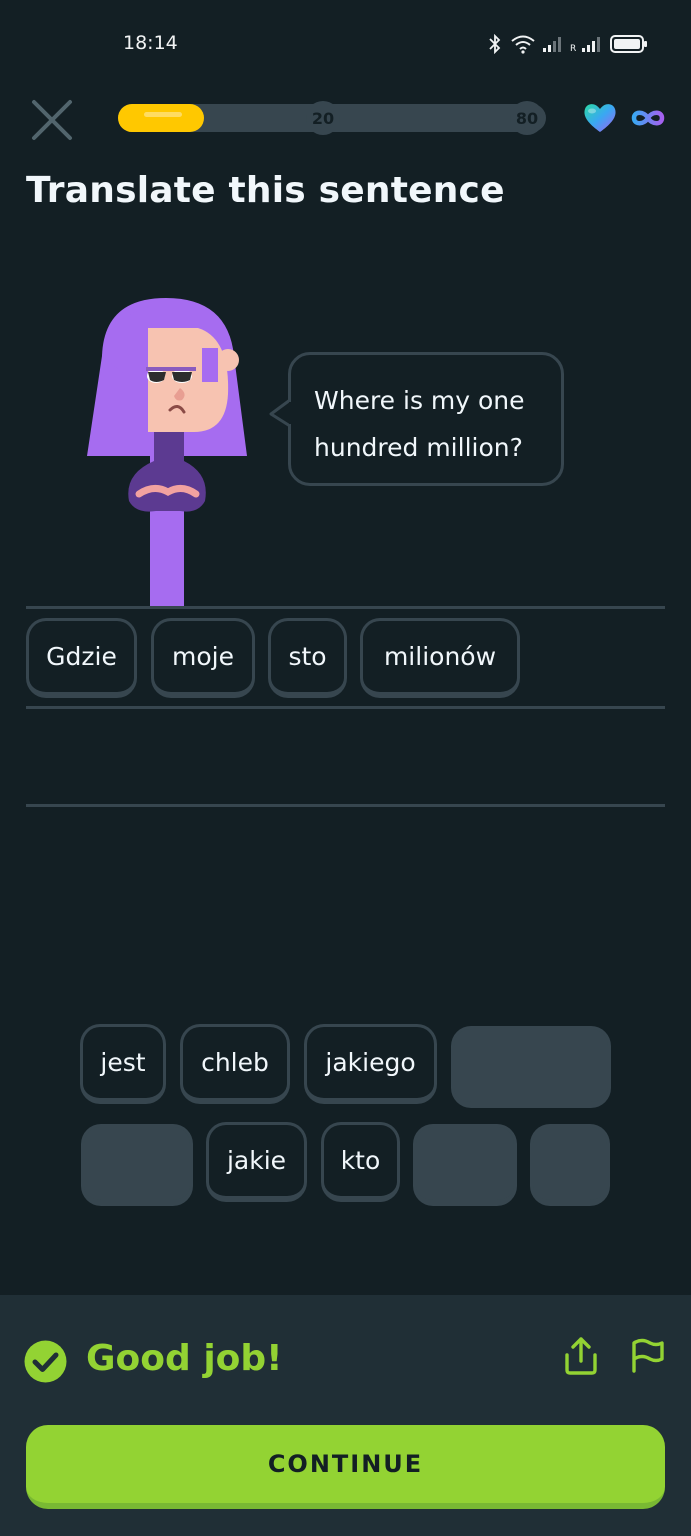 The image size is (691, 1536). What do you see at coordinates (184, 1358) in the screenshot?
I see `result-message: Good job!` at bounding box center [184, 1358].